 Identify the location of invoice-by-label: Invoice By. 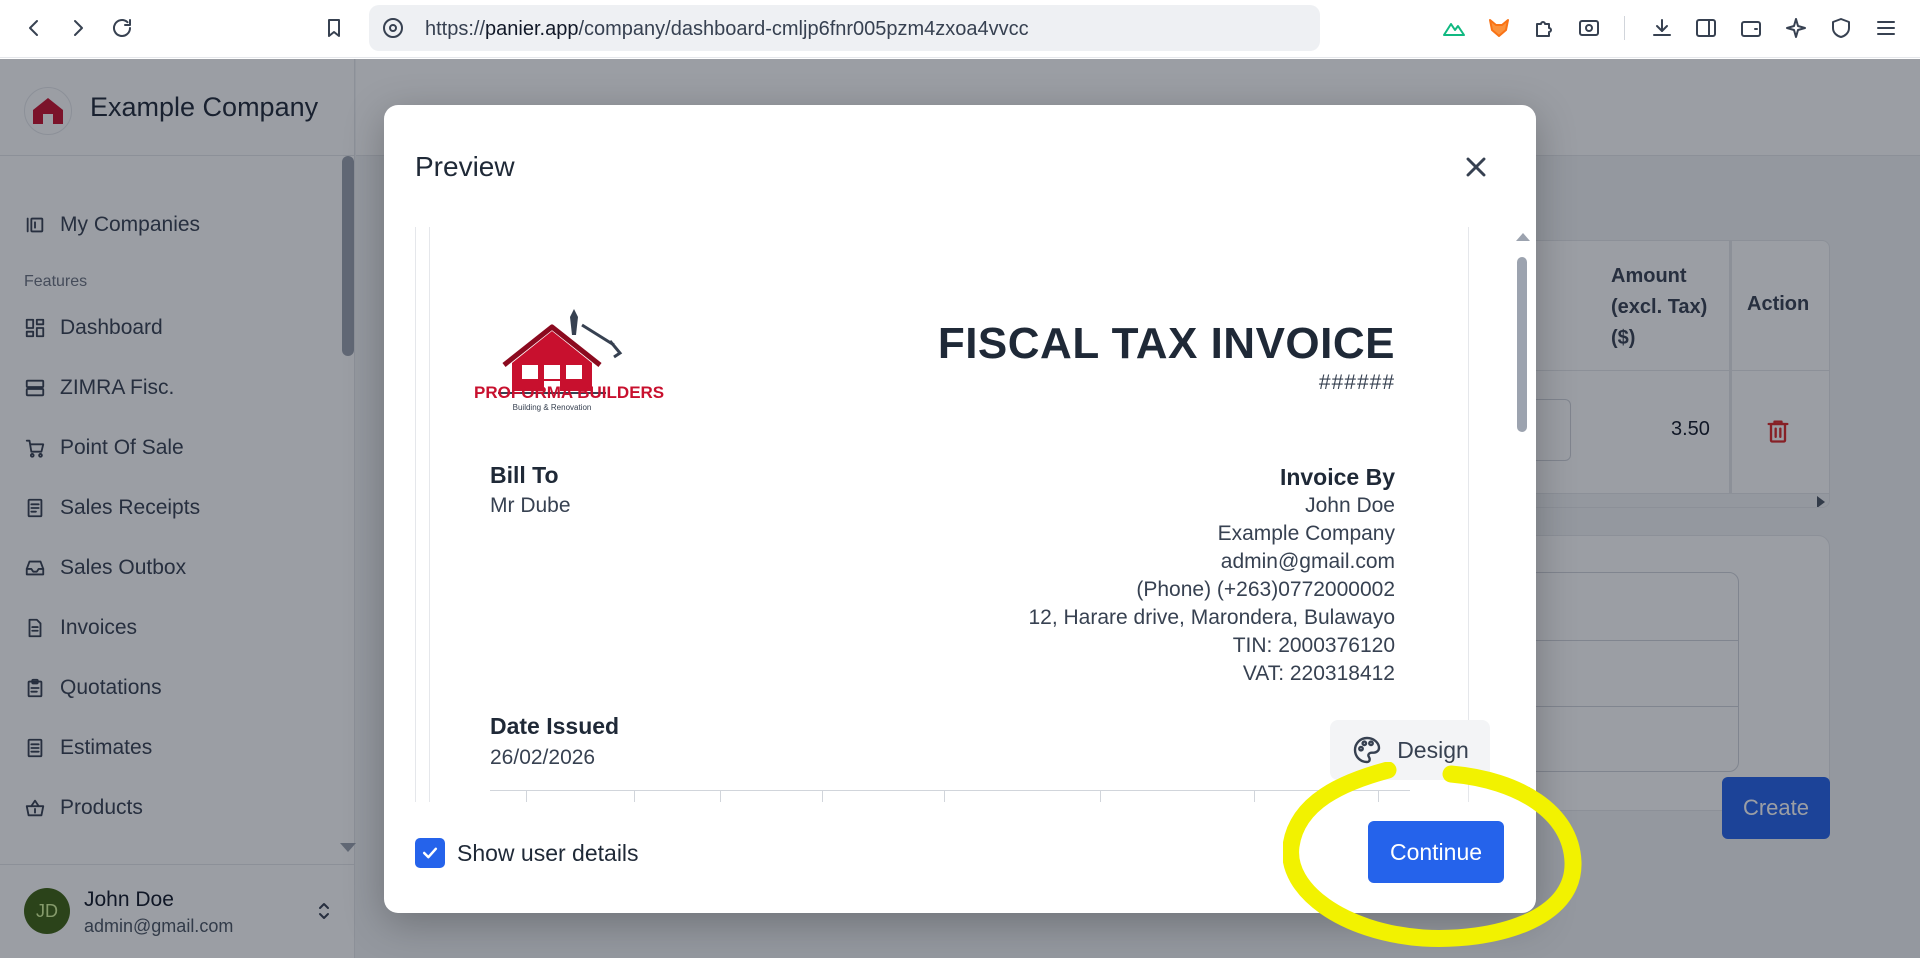
(1337, 477).